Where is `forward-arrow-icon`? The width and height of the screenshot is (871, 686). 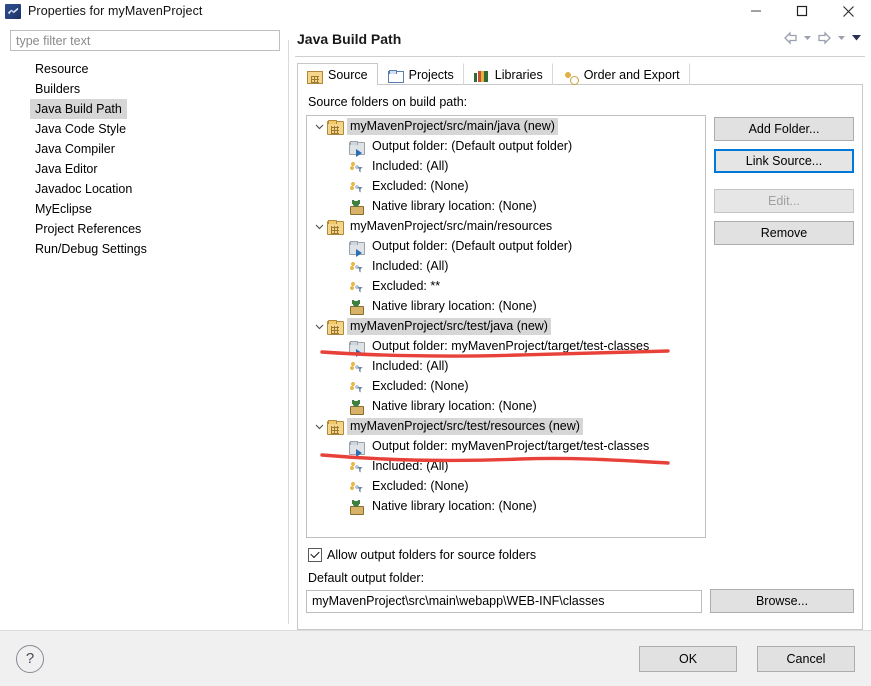
forward-arrow-icon is located at coordinates (824, 39).